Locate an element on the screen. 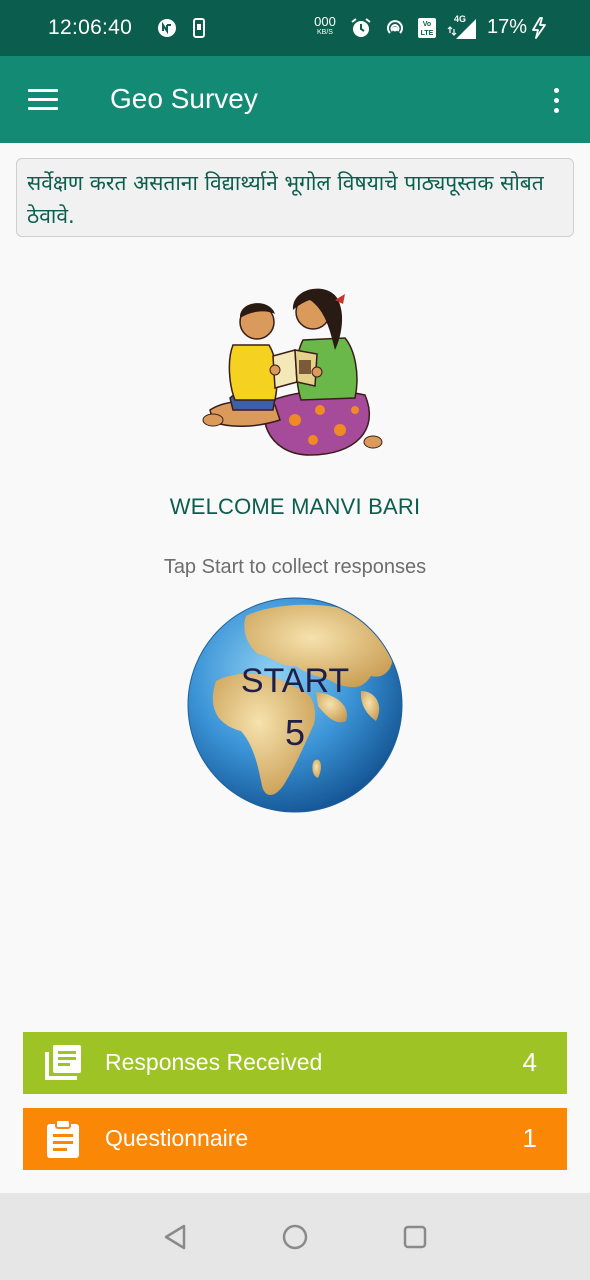 The width and height of the screenshot is (590, 1280). charging-icon is located at coordinates (539, 28).